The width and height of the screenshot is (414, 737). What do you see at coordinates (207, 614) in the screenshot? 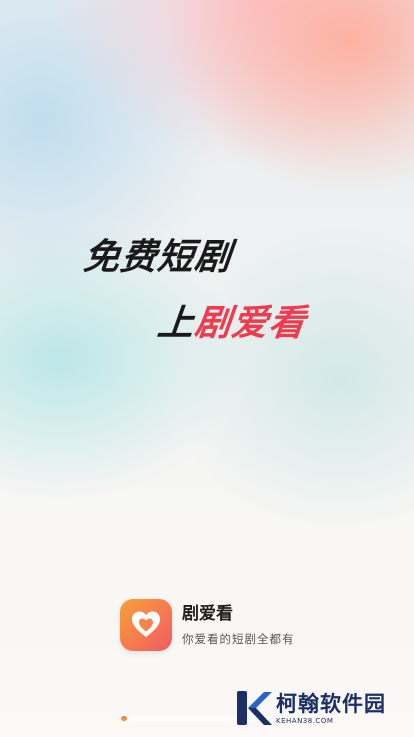
I see `brand-name: 剧爱看` at bounding box center [207, 614].